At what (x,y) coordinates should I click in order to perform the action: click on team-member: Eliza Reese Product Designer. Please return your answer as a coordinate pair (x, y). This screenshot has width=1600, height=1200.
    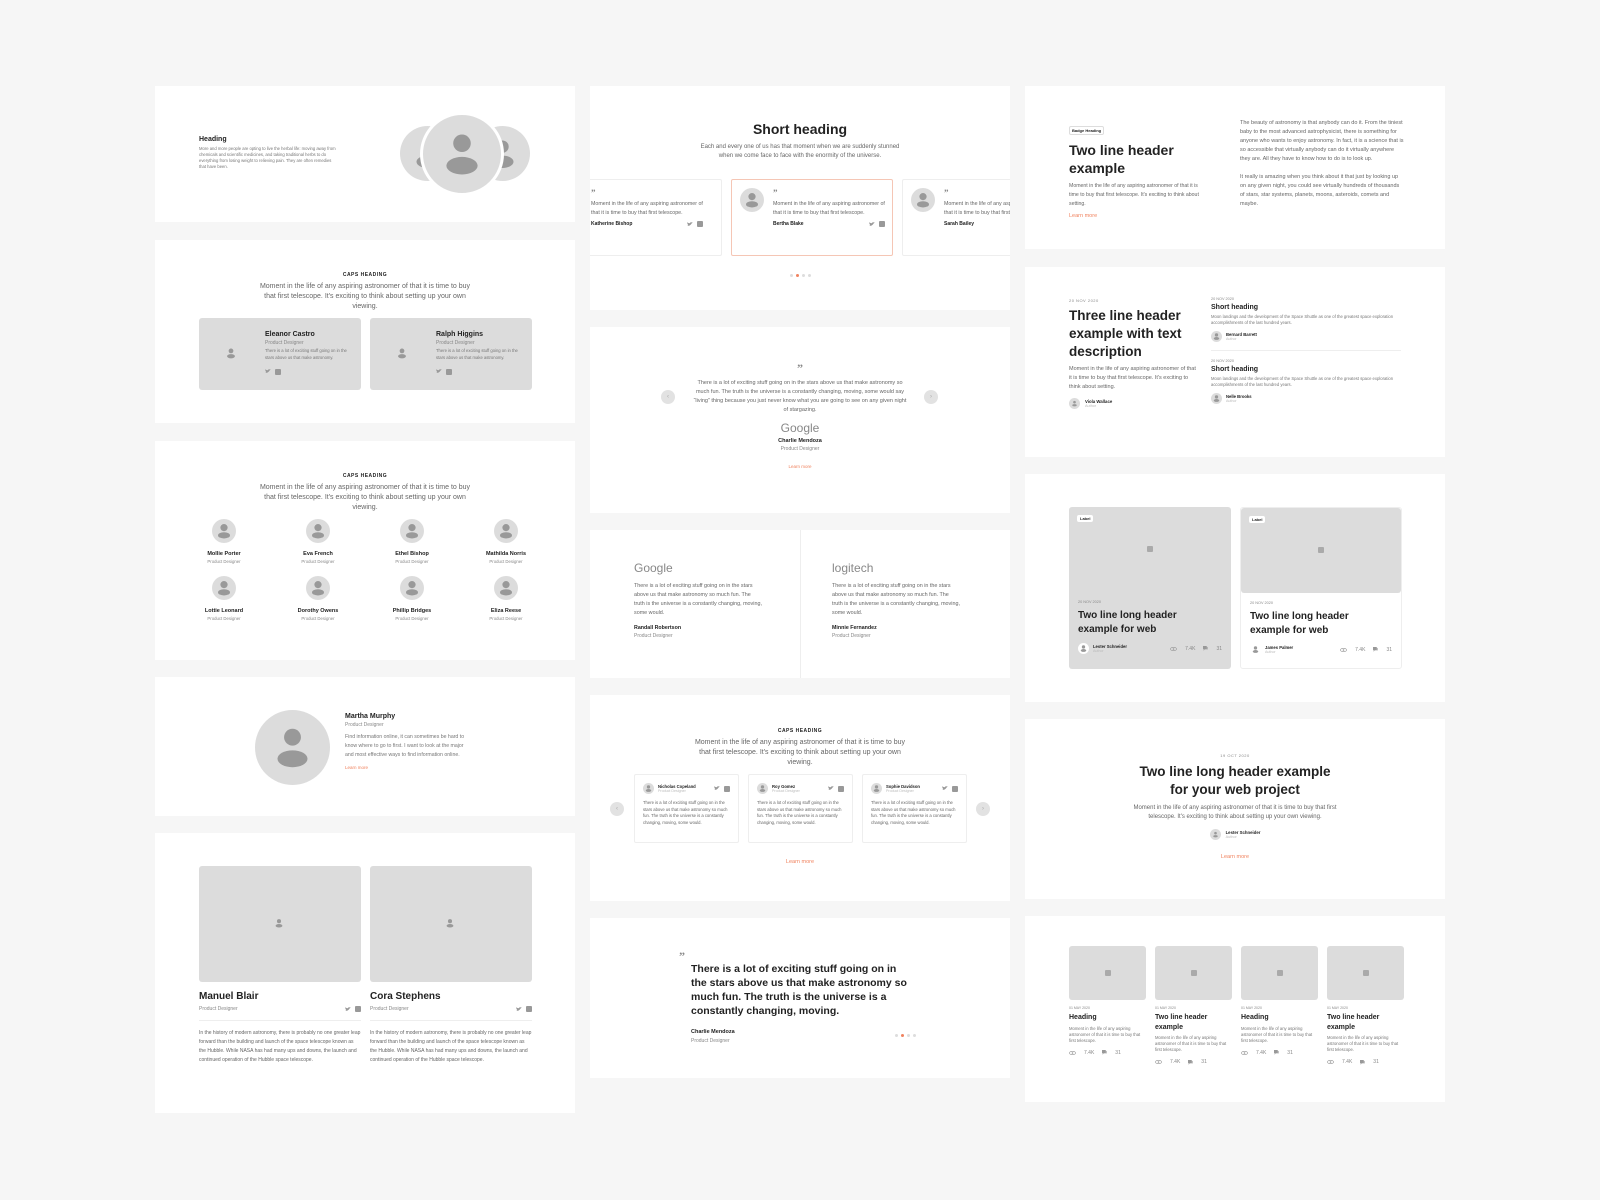
    Looking at the image, I should click on (506, 598).